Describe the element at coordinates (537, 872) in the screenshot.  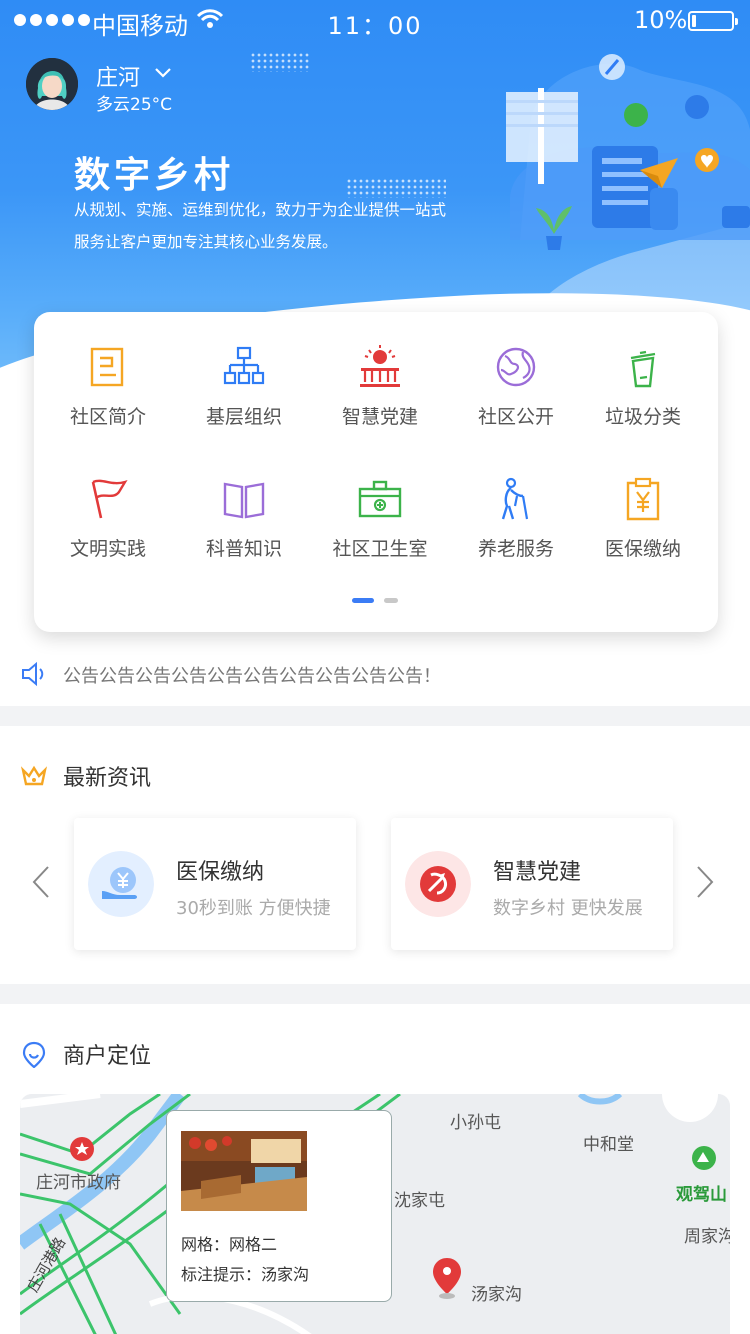
I see `news-card-title: 智慧党建` at that location.